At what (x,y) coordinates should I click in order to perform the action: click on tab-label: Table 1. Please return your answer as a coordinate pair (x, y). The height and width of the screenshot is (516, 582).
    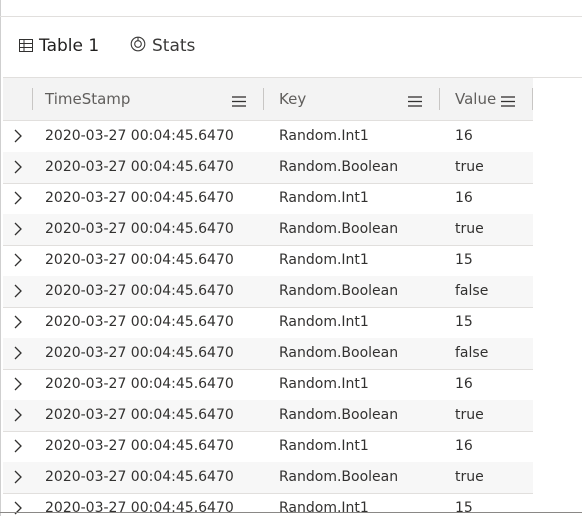
    Looking at the image, I should click on (69, 46).